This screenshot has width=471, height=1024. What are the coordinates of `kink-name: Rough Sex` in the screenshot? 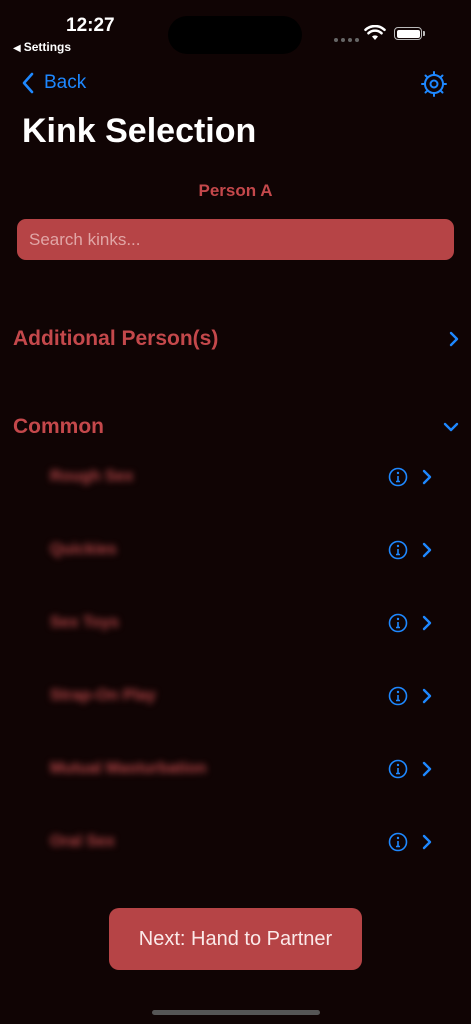 It's located at (92, 476).